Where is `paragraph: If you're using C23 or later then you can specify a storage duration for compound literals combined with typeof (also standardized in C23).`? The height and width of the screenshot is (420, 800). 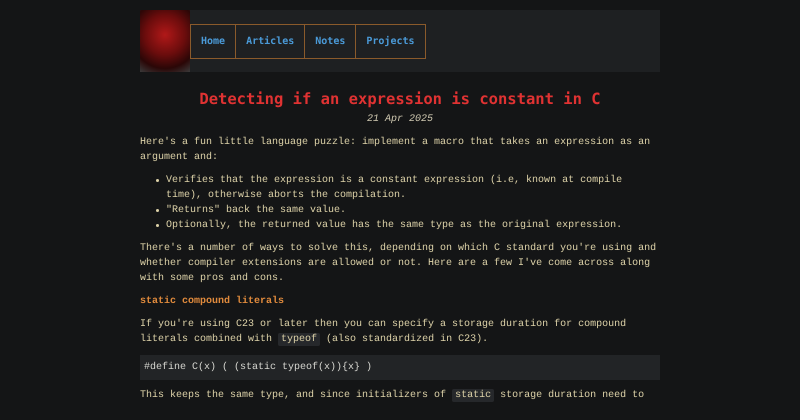
paragraph: If you're using C23 or later then you can specify a storage duration for compound literals combined with typeof (also standardized in C23). is located at coordinates (384, 332).